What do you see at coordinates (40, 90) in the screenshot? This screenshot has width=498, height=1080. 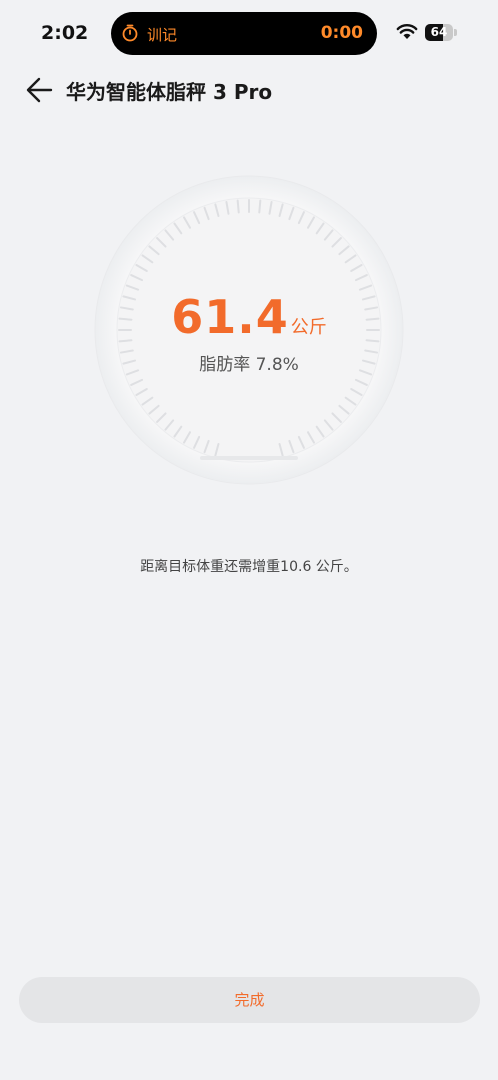 I see `back-arrow-icon` at bounding box center [40, 90].